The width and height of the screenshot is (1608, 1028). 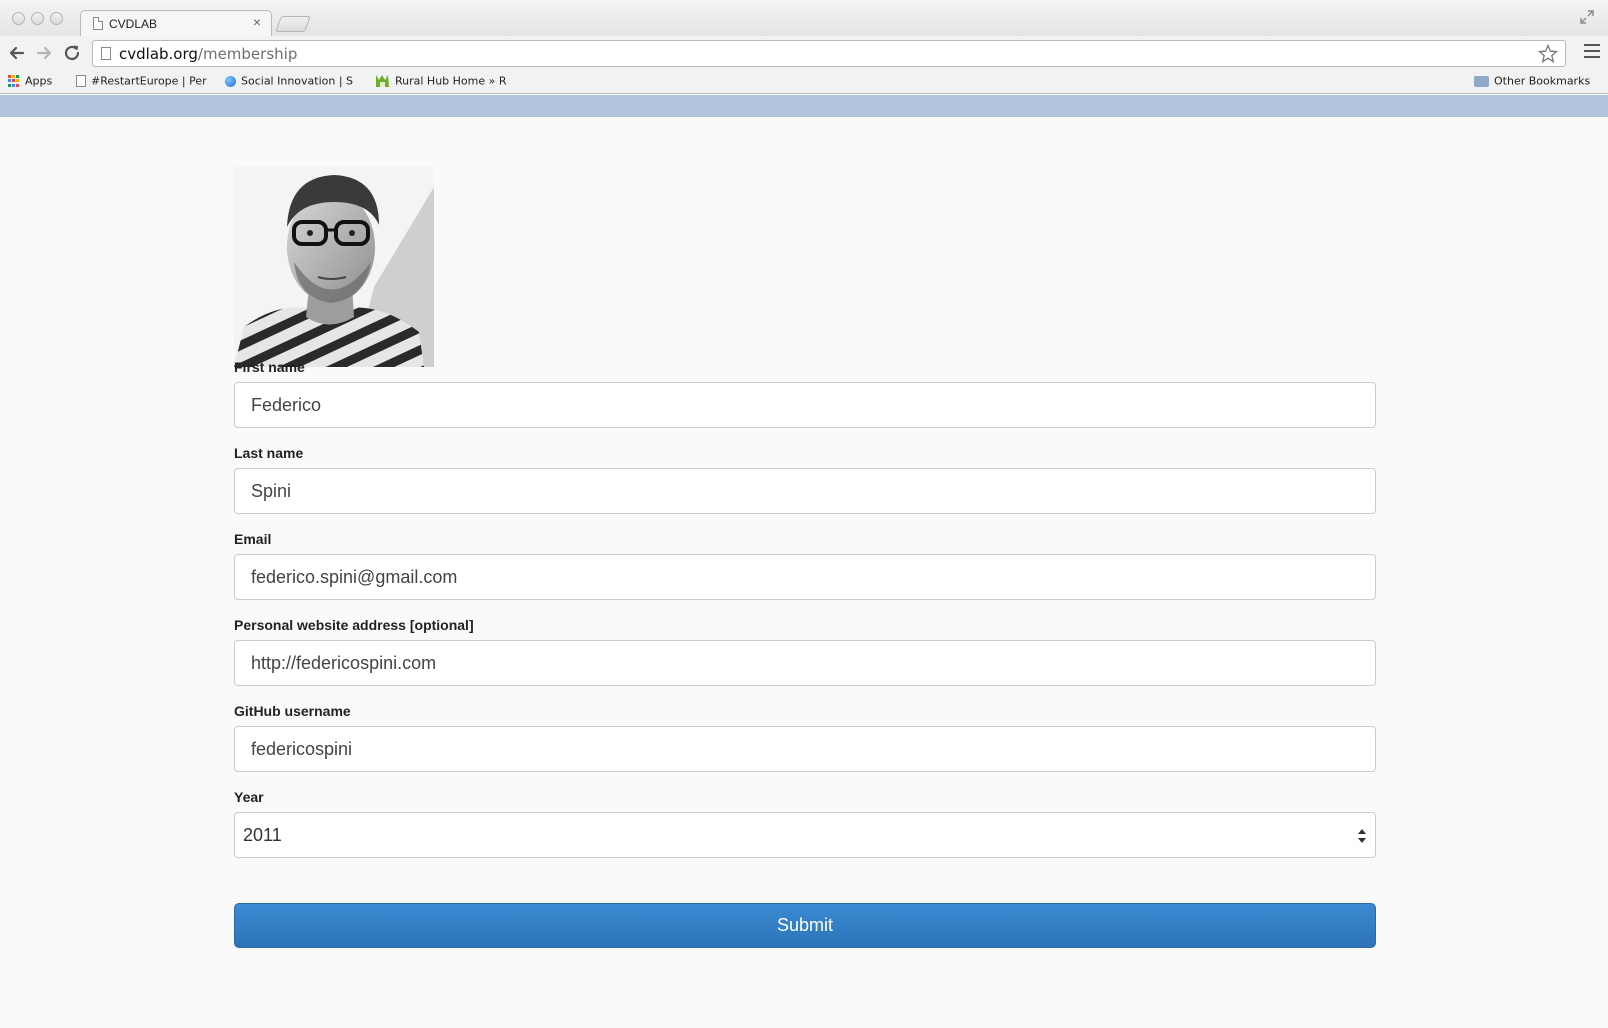 What do you see at coordinates (39, 81) in the screenshot?
I see `bookmark-label: Apps` at bounding box center [39, 81].